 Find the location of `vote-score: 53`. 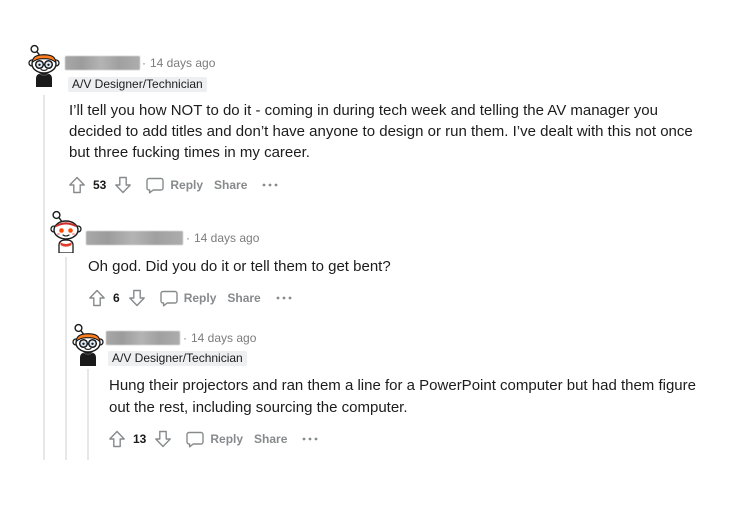

vote-score: 53 is located at coordinates (100, 185).